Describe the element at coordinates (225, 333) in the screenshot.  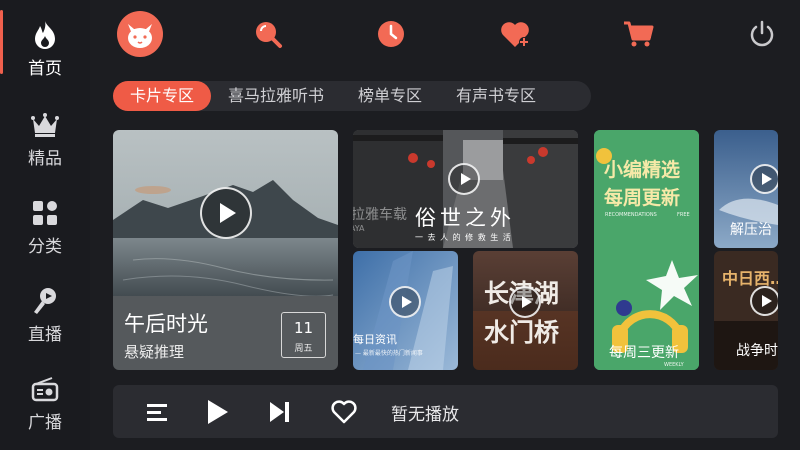
I see `featured-card-info: 午后时光 悬疑推理 11 周五` at that location.